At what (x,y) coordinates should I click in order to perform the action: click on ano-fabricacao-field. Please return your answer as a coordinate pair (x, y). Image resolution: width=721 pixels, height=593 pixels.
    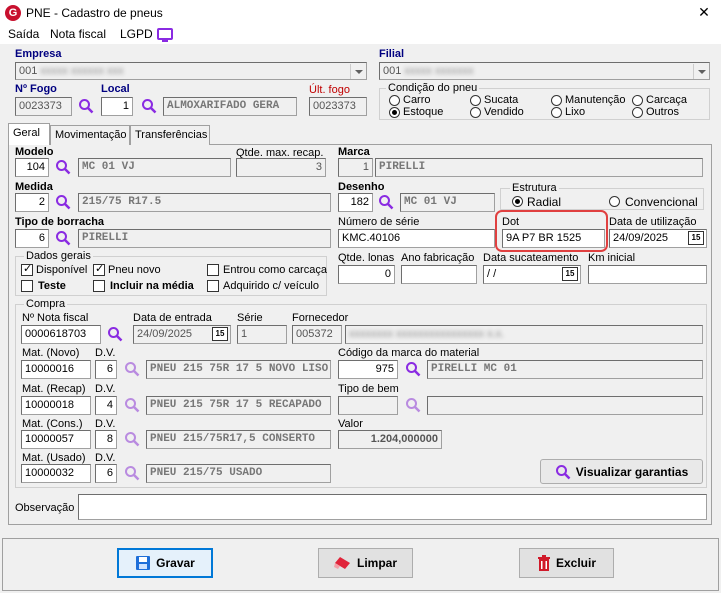
    Looking at the image, I should click on (439, 274).